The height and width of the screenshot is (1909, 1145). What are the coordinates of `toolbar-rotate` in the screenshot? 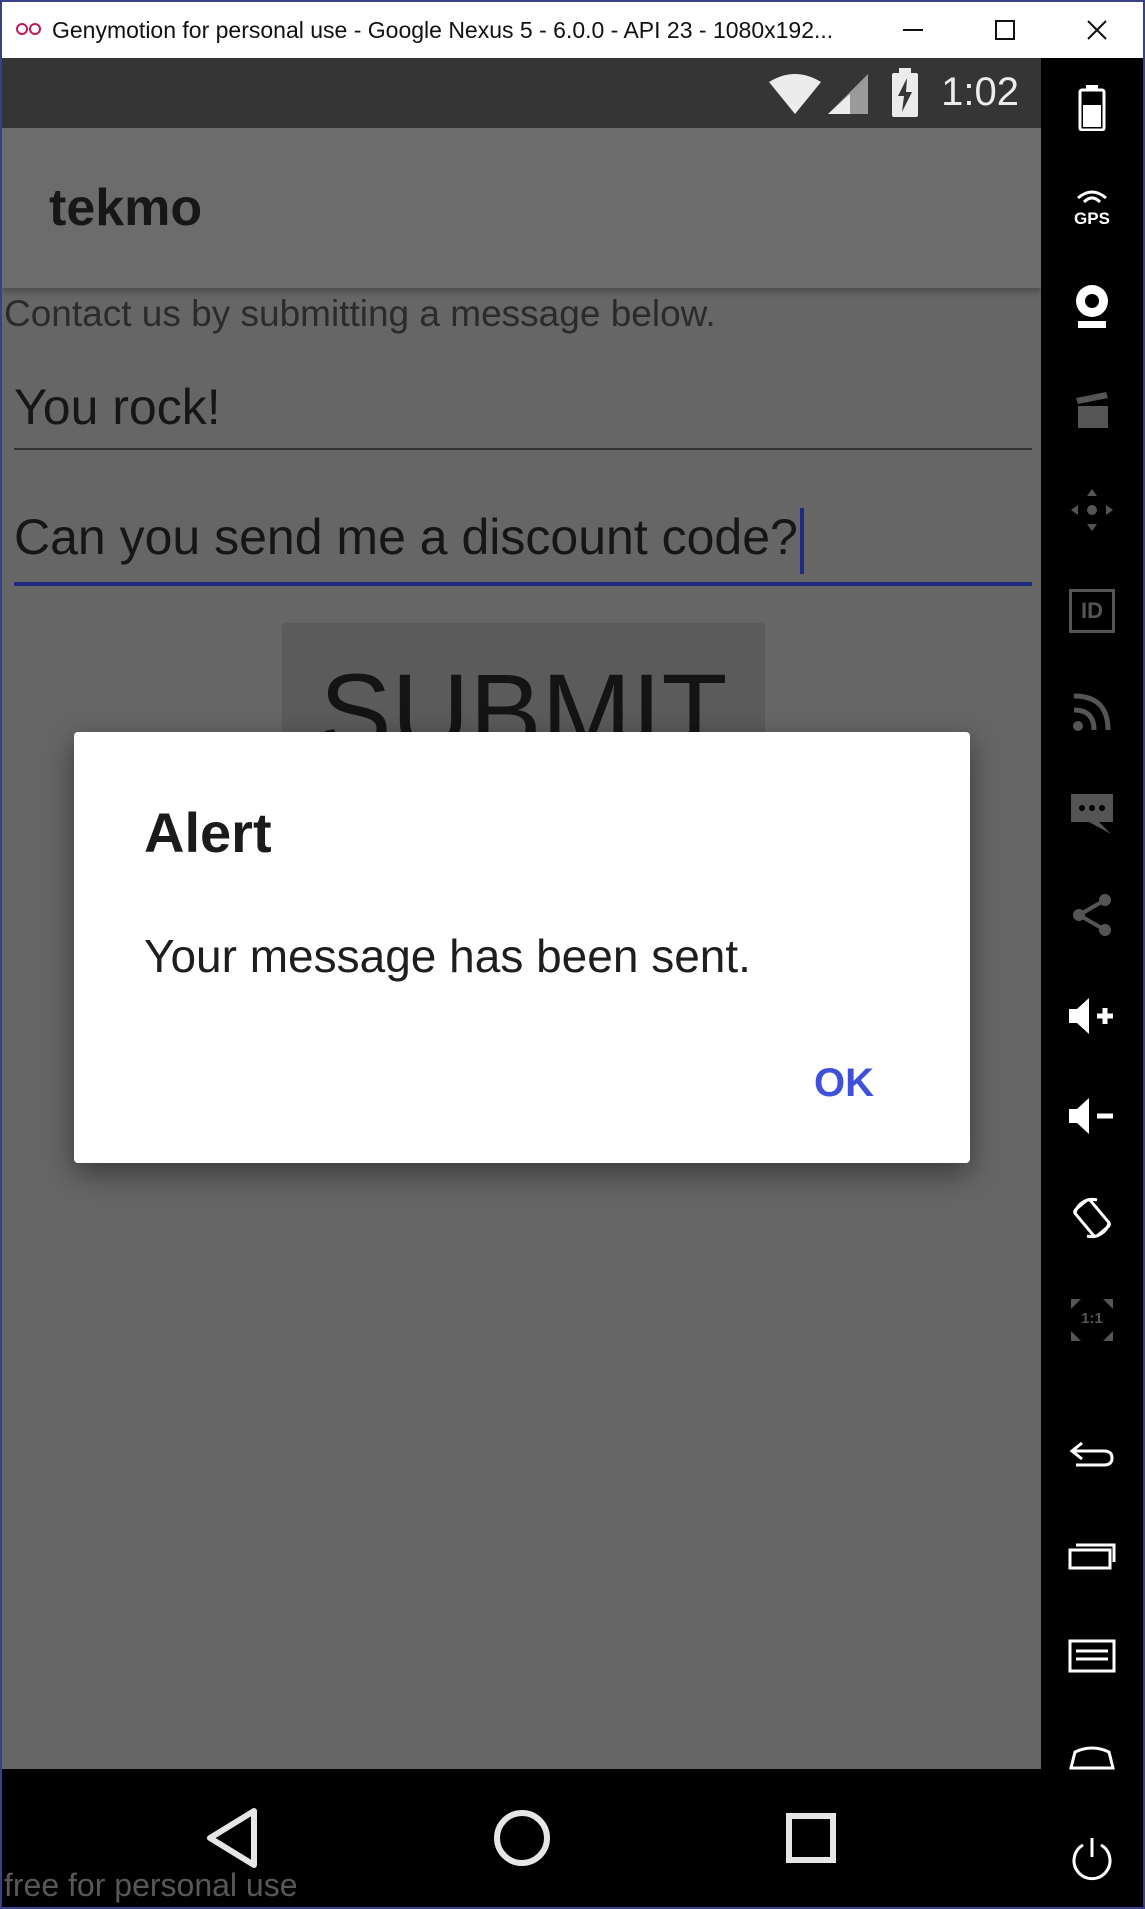 It's located at (1092, 1218).